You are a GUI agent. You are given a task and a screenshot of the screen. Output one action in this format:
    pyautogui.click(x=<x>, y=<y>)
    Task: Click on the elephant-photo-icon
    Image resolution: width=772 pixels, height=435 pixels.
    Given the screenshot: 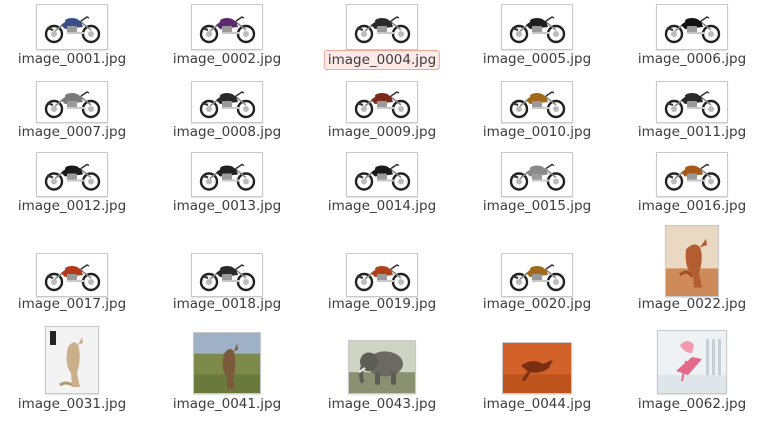 What is the action you would take?
    pyautogui.click(x=382, y=367)
    